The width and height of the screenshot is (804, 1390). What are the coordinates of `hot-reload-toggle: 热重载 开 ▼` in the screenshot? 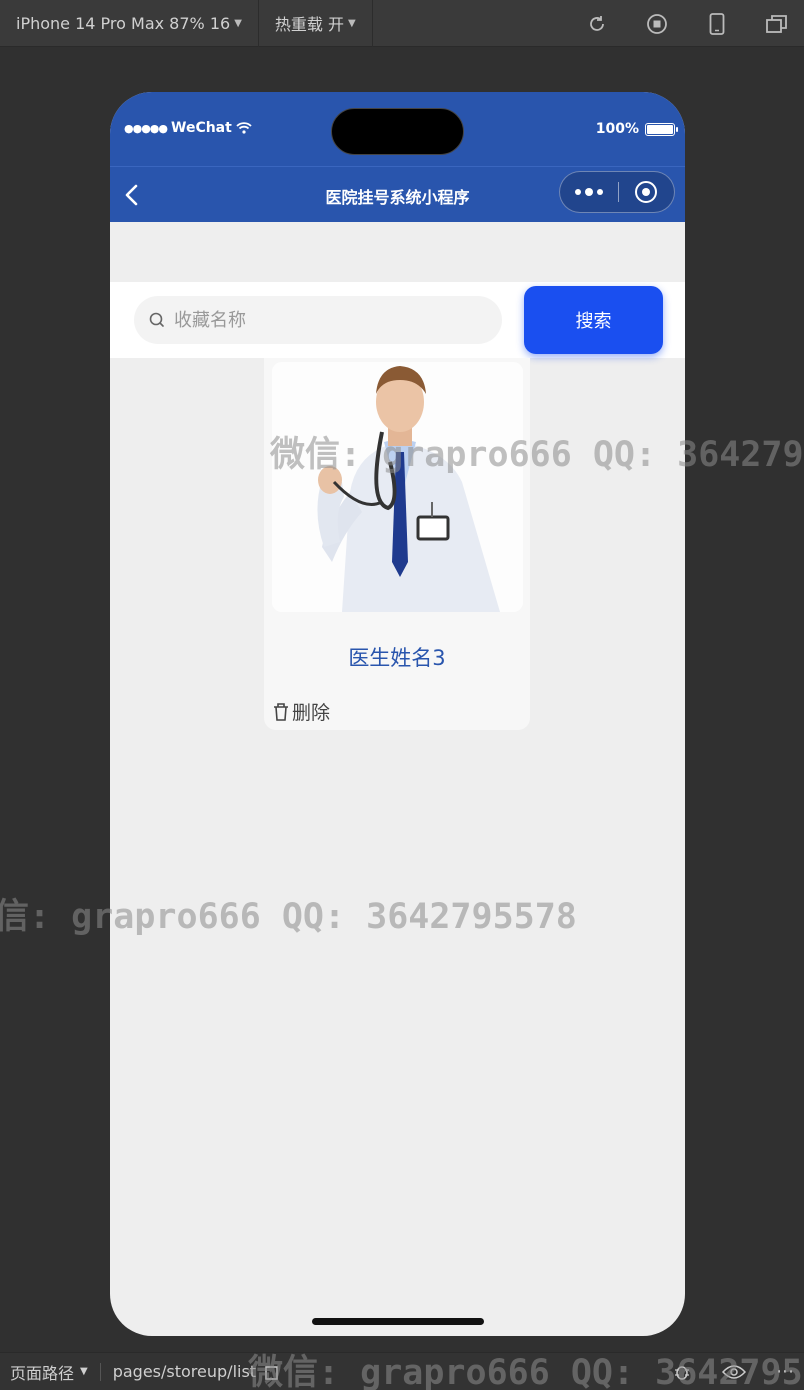 It's located at (316, 23).